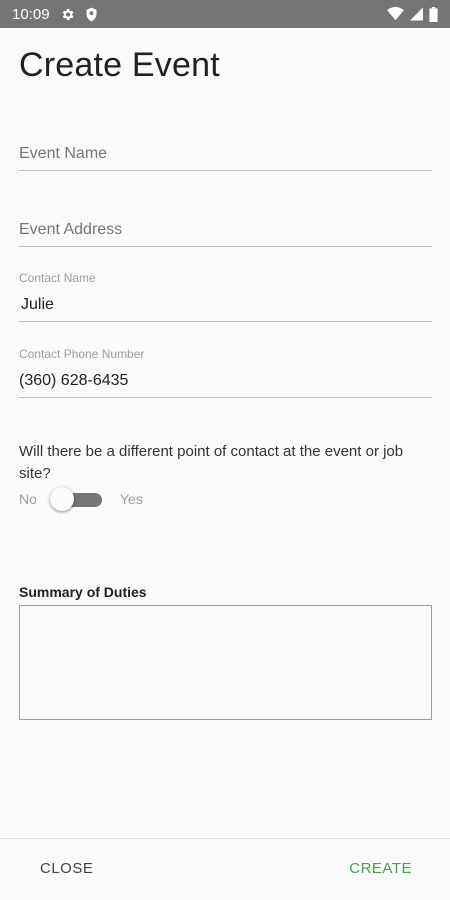 The height and width of the screenshot is (900, 450). Describe the element at coordinates (67, 14) in the screenshot. I see `gear-icon` at that location.